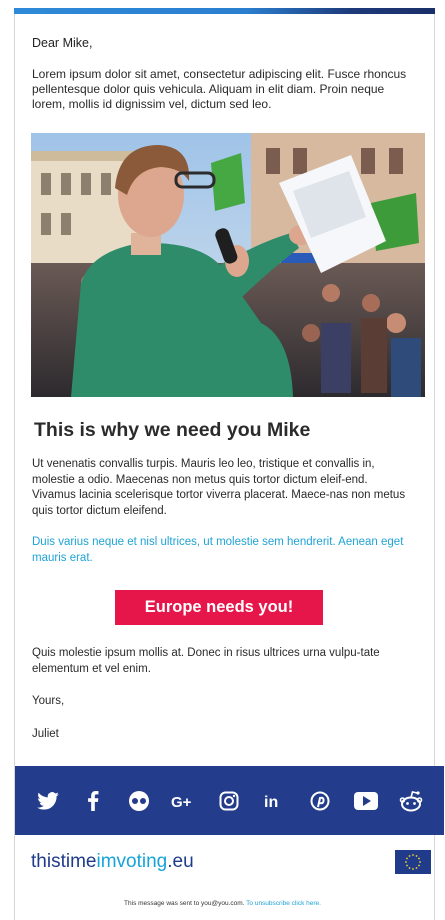  Describe the element at coordinates (180, 861) in the screenshot. I see `brand-part-3: .eu` at that location.